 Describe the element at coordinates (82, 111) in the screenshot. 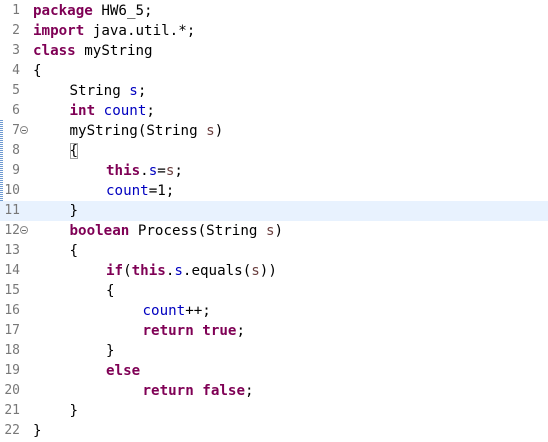

I see `keyword-token: int` at that location.